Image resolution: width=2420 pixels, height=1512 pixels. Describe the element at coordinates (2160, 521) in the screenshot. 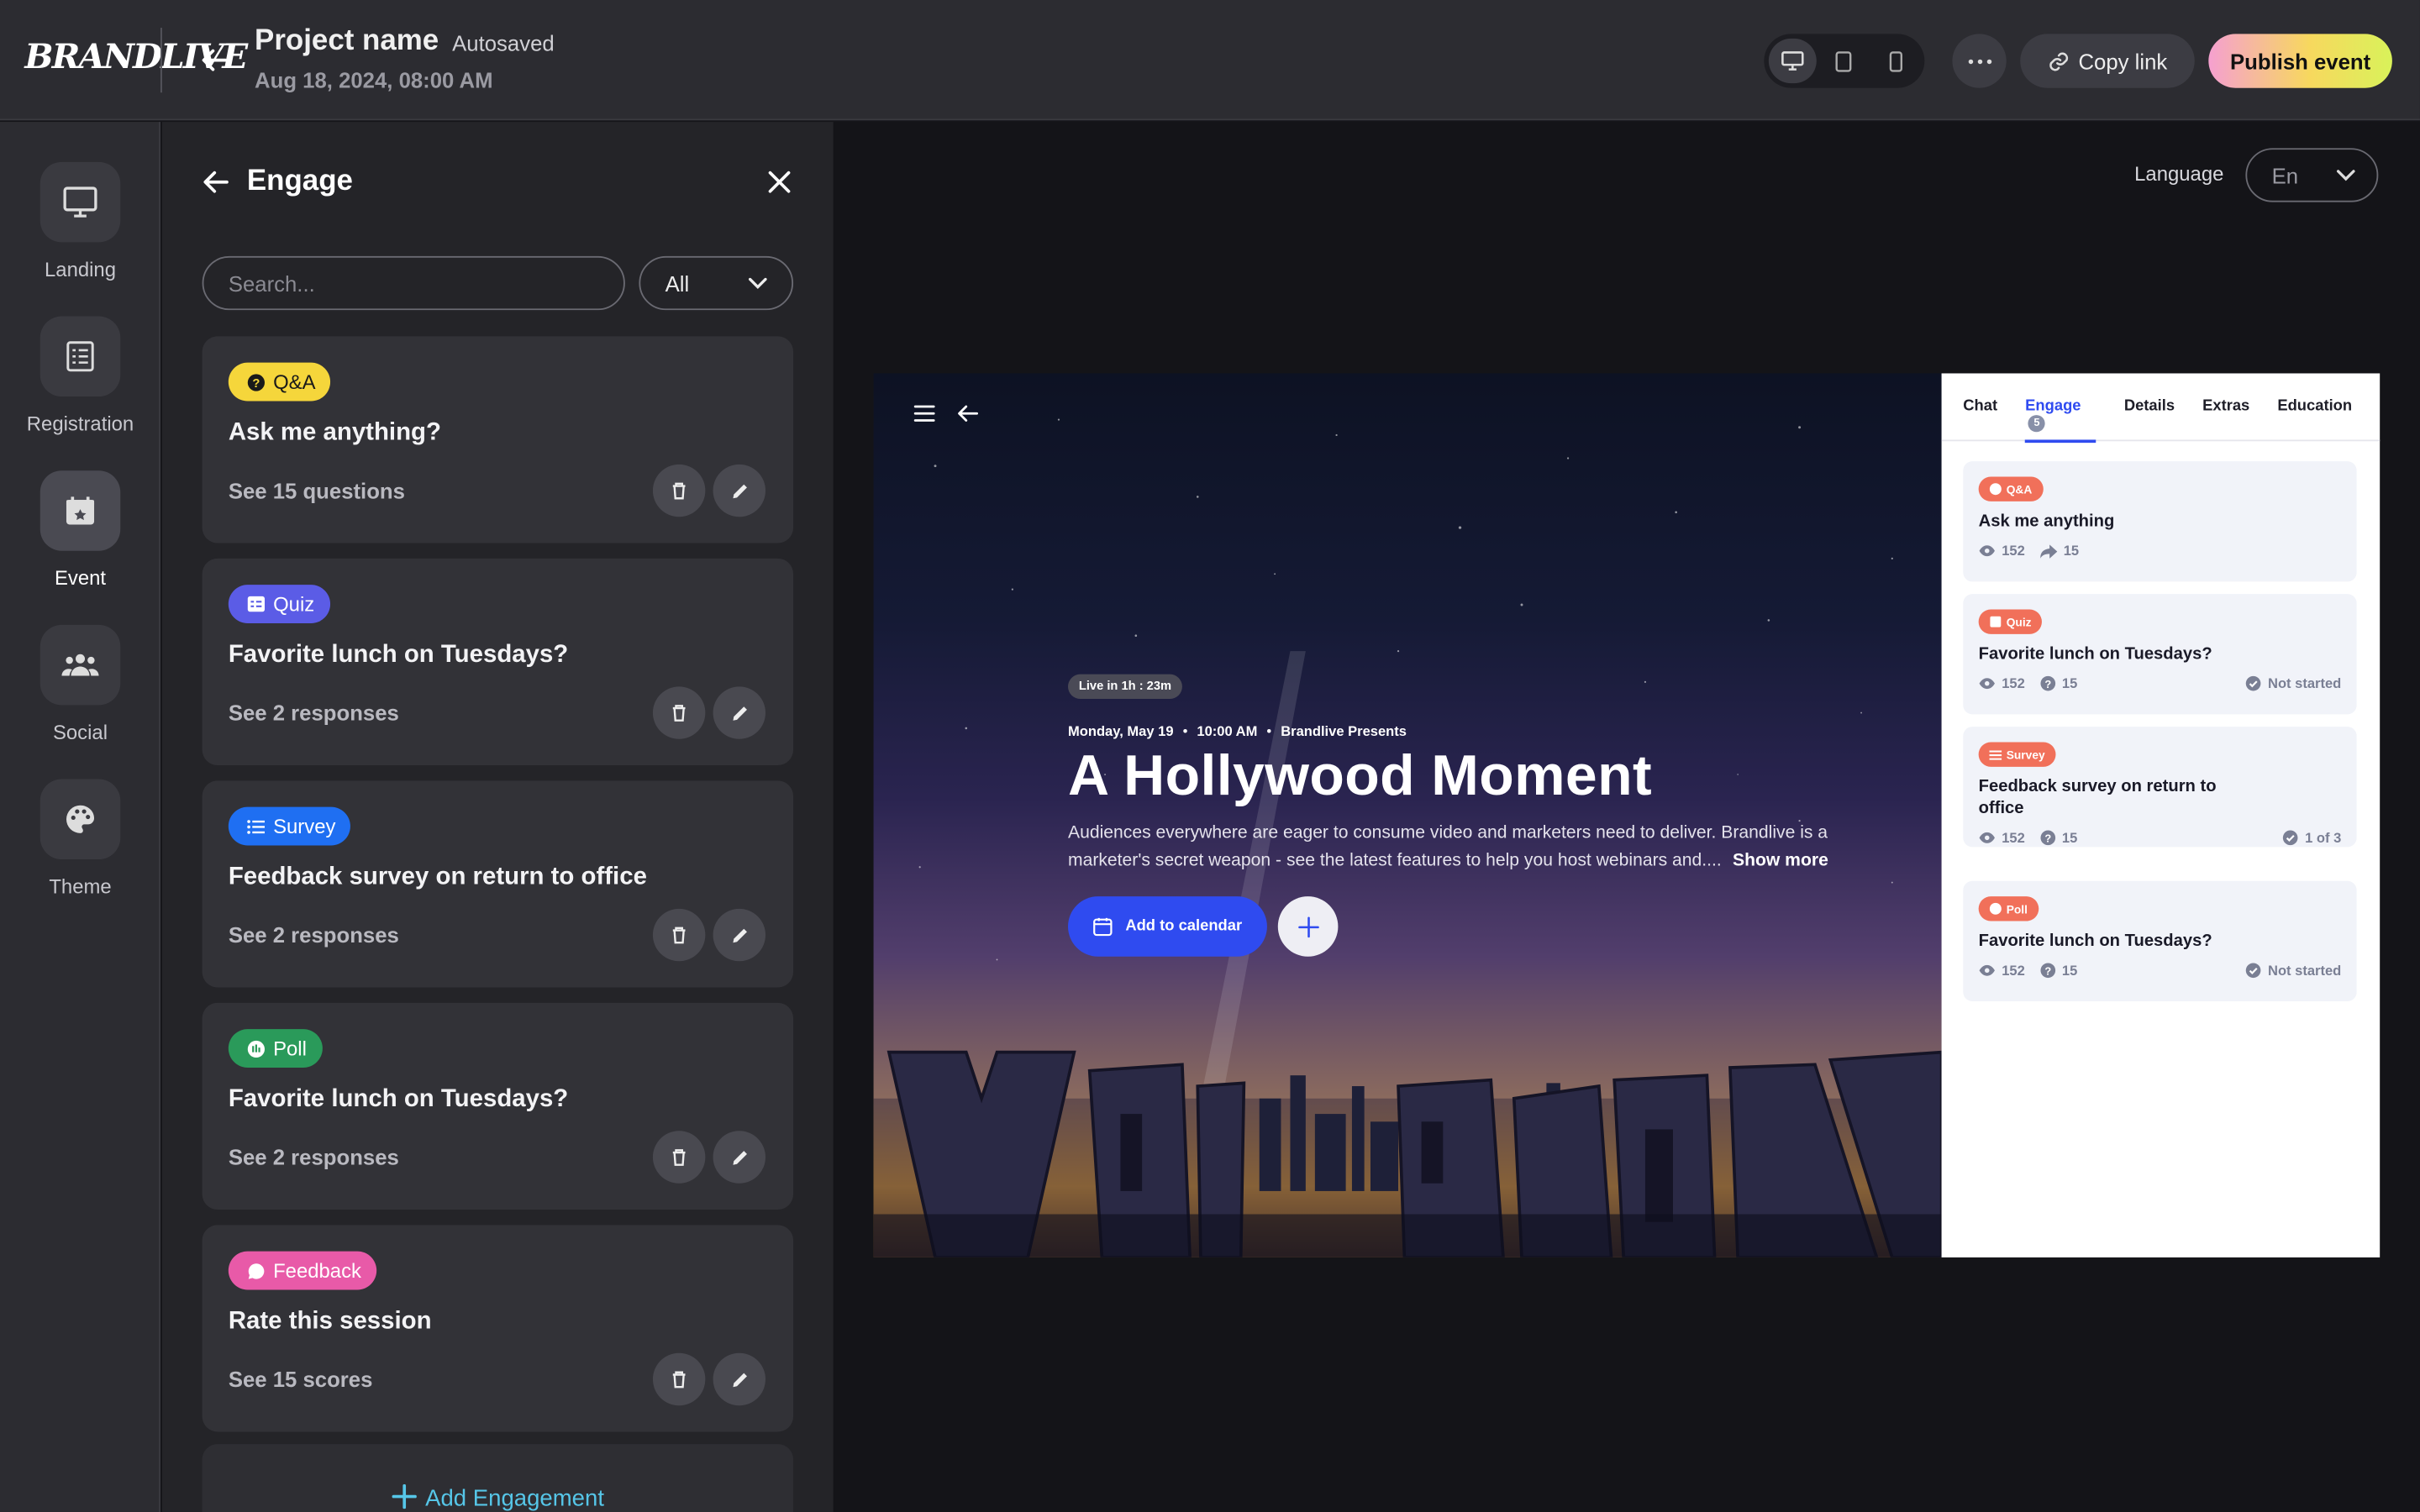

I see `side-engagement-card: Q&A Ask me anything 152 15` at that location.